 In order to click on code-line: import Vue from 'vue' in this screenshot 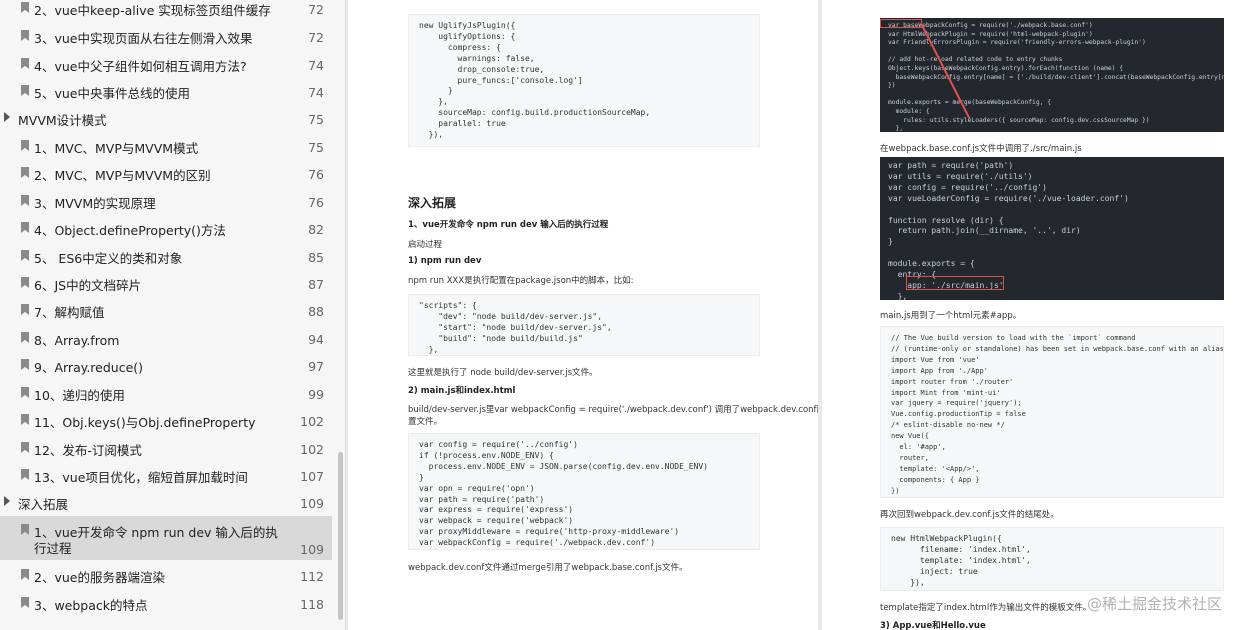, I will do `click(935, 359)`.